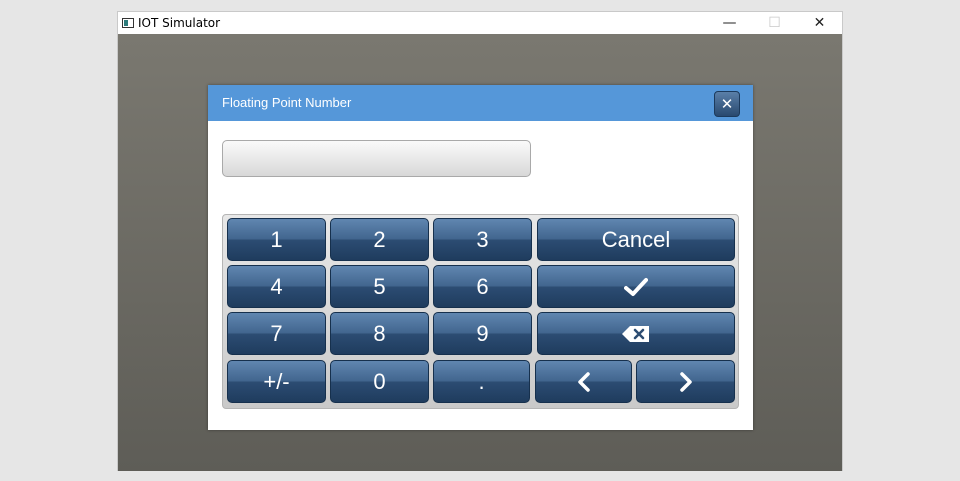  I want to click on chevron-right-icon, so click(686, 381).